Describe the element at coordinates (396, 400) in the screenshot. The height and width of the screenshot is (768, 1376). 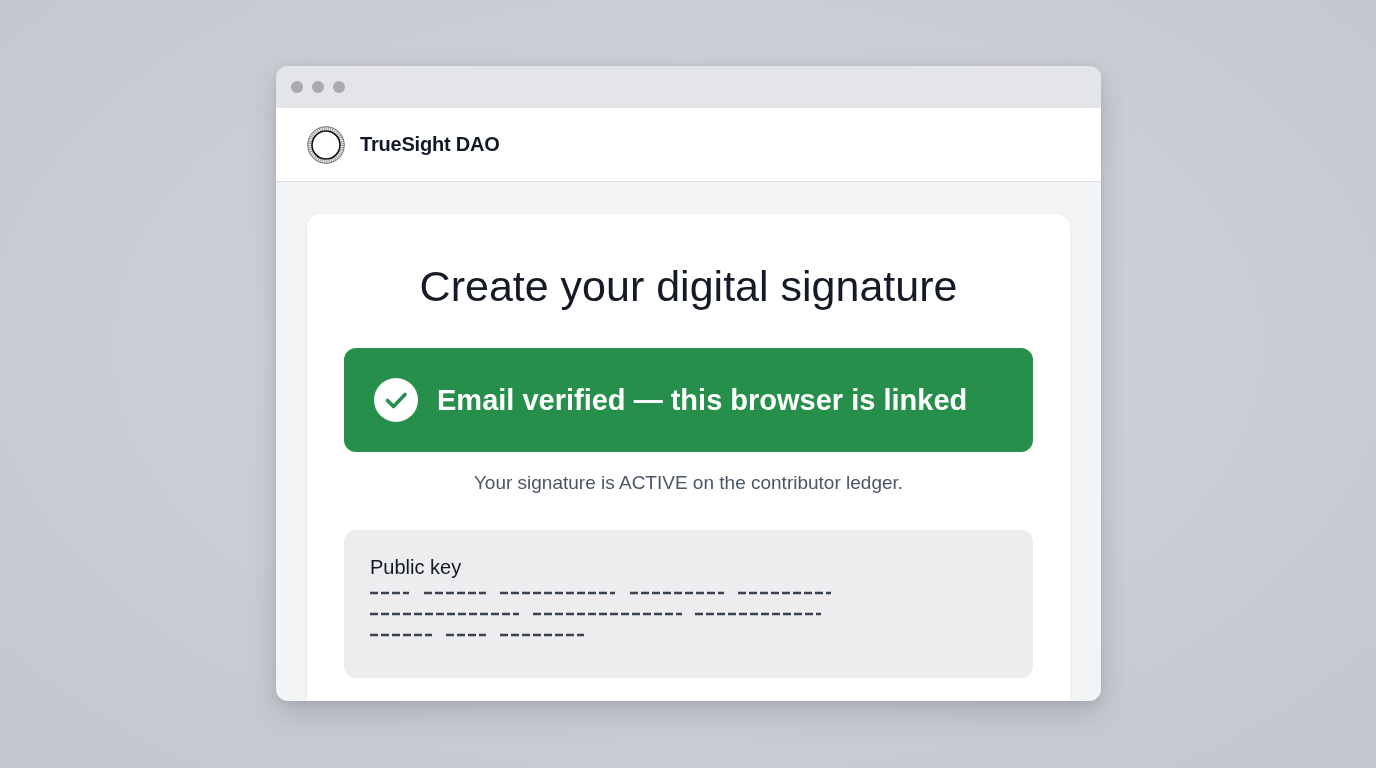
I see `check-circle-icon` at that location.